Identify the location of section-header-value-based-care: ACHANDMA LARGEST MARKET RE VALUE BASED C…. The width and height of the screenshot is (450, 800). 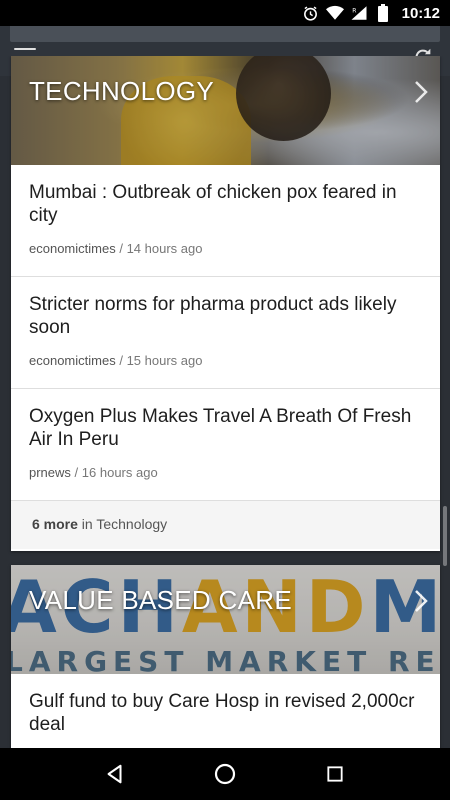
(225, 619).